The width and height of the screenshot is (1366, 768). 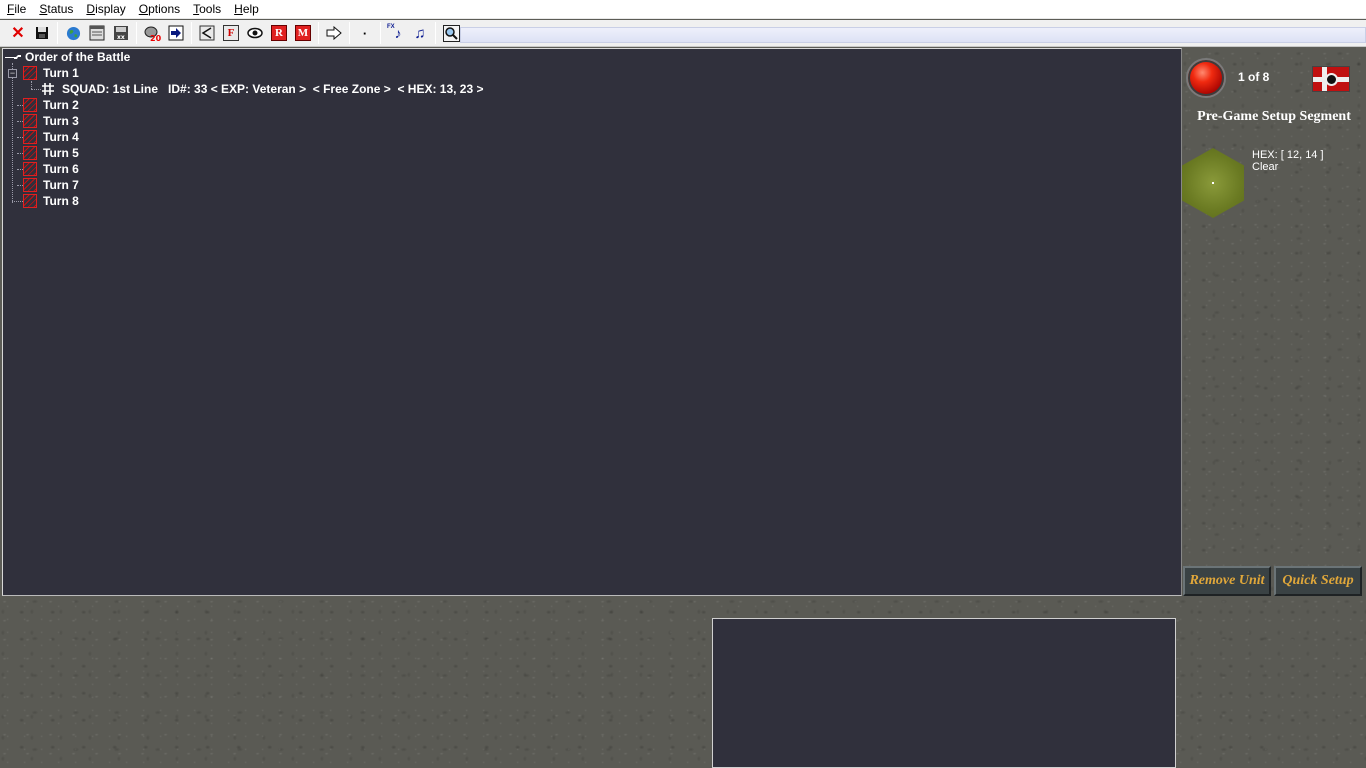 I want to click on save-icon, so click(x=42, y=33).